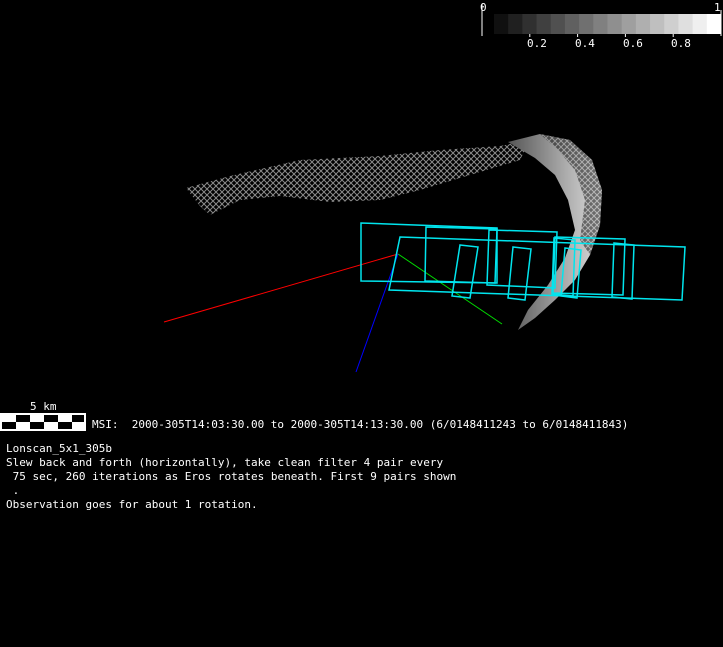 This screenshot has width=723, height=647. Describe the element at coordinates (59, 448) in the screenshot. I see `observation-title: Lonscan_5x1_305b` at that location.